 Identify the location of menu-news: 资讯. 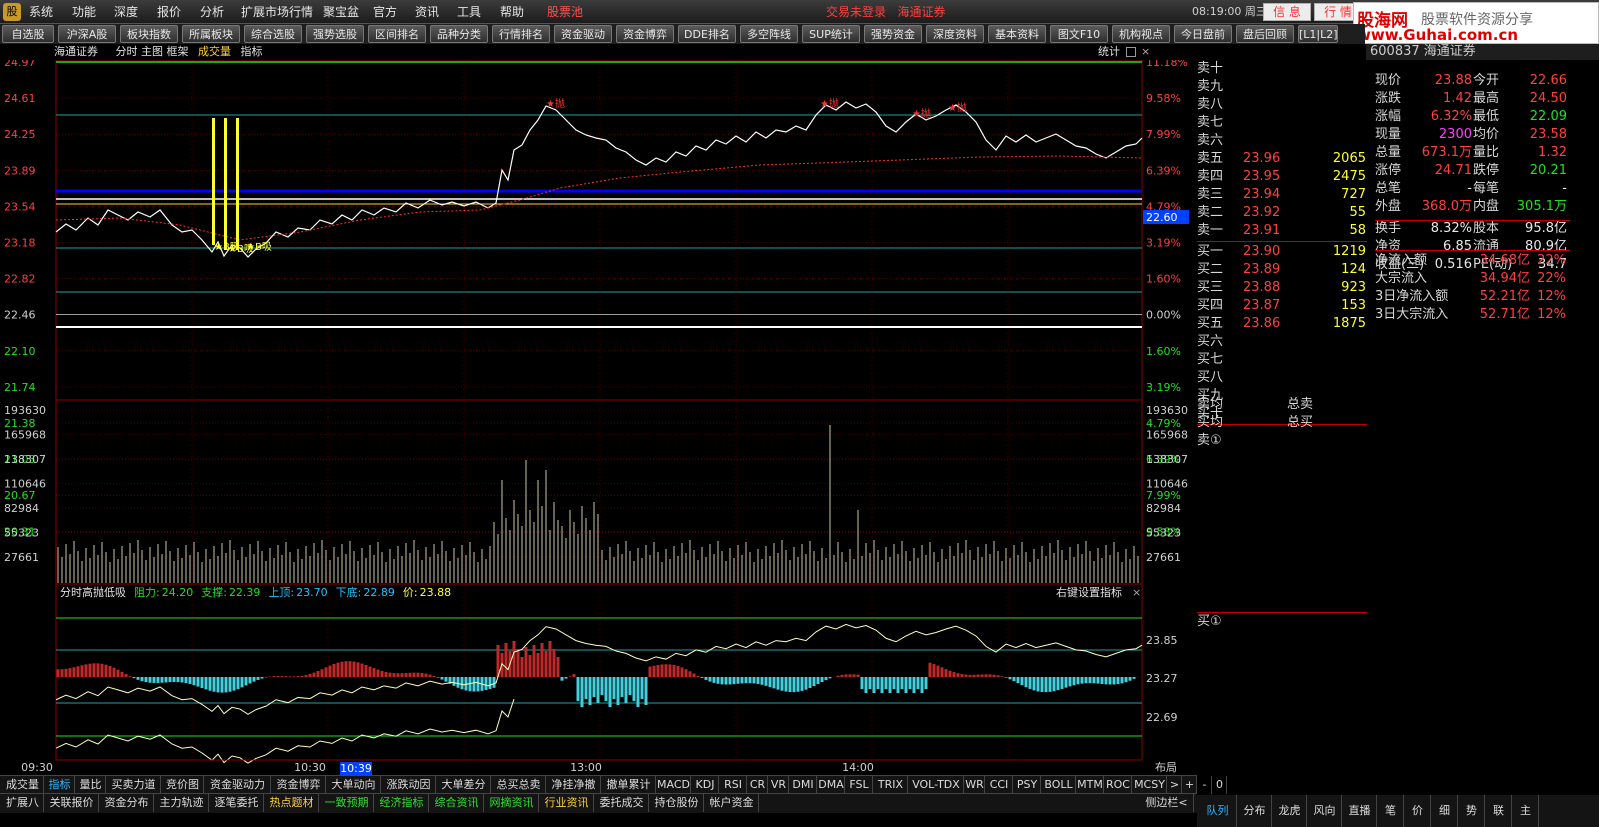
(427, 12).